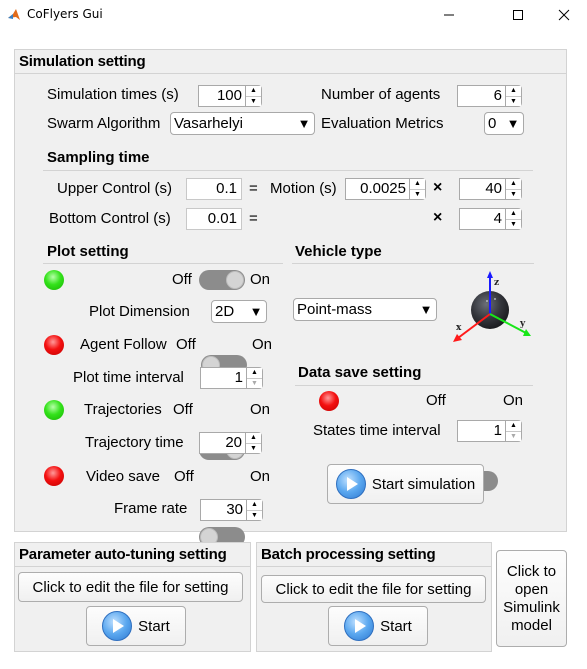 The width and height of the screenshot is (587, 669). Describe the element at coordinates (260, 409) in the screenshot. I see `trajectories-on-label: On` at that location.